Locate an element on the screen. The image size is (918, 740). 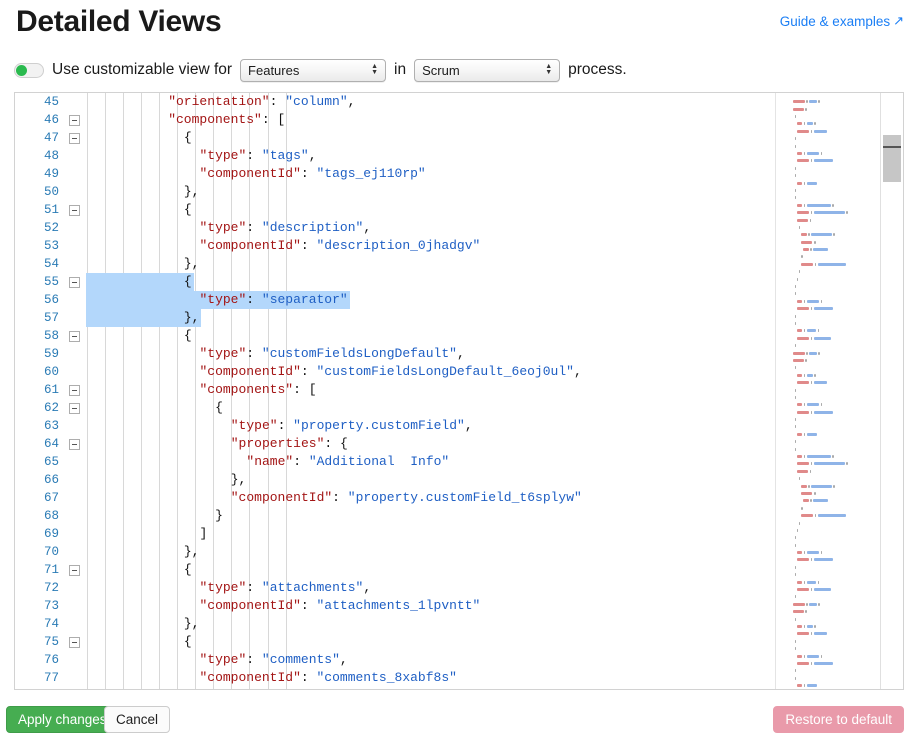
code-token: }, is located at coordinates (191, 551).